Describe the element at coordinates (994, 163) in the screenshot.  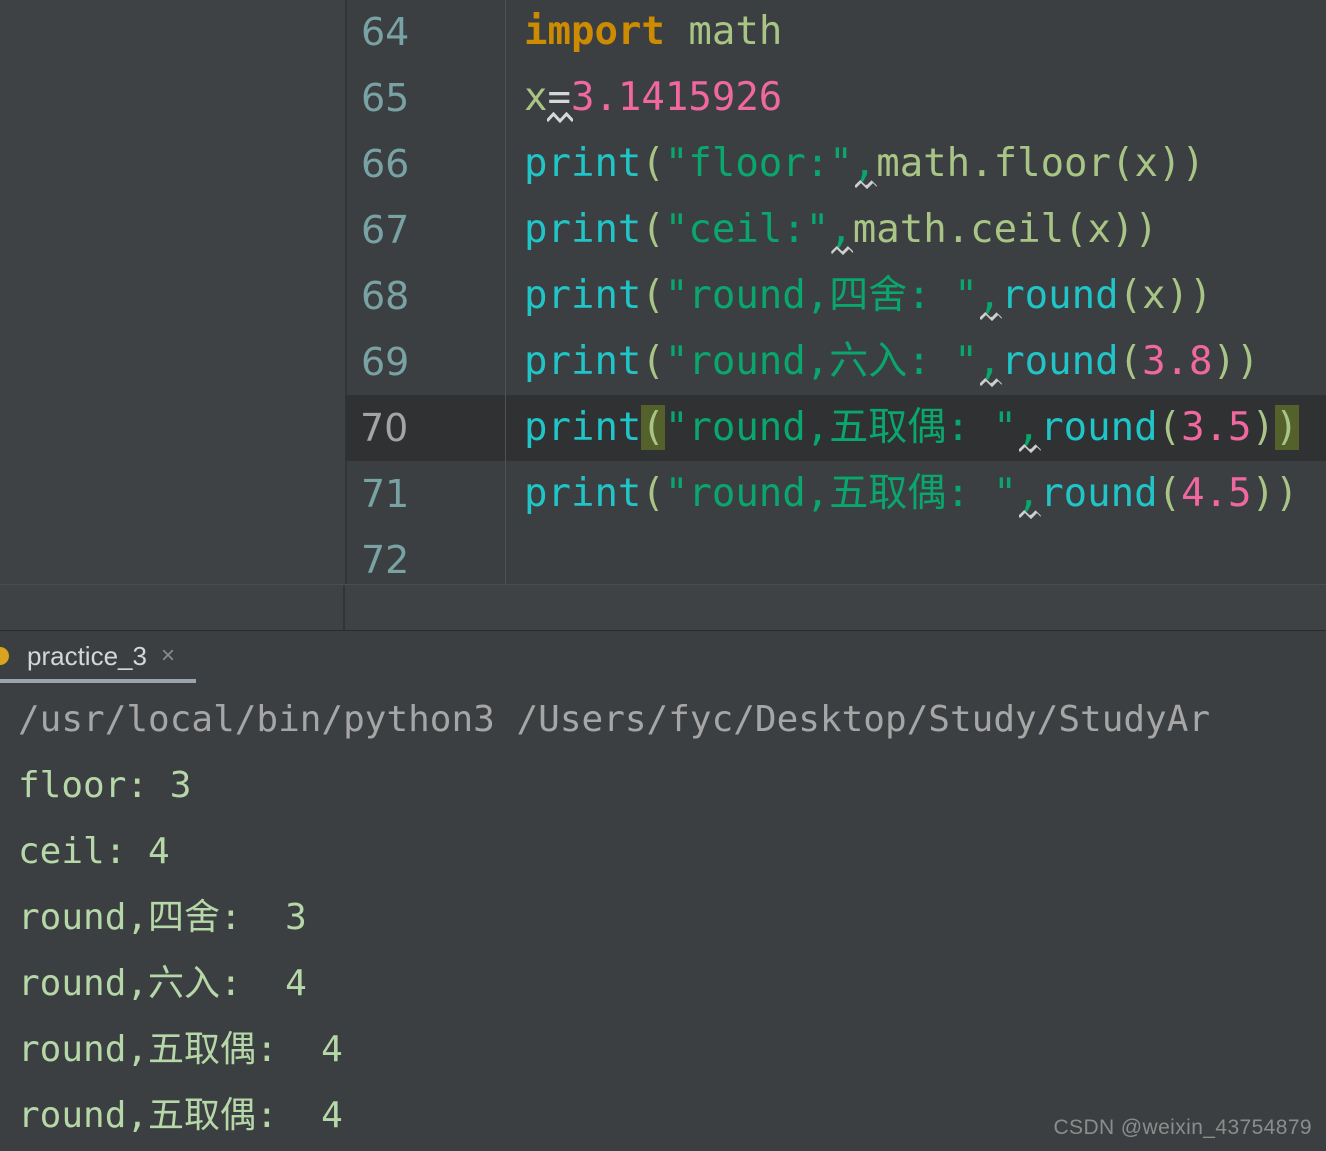
I see `code-token: math.floor` at that location.